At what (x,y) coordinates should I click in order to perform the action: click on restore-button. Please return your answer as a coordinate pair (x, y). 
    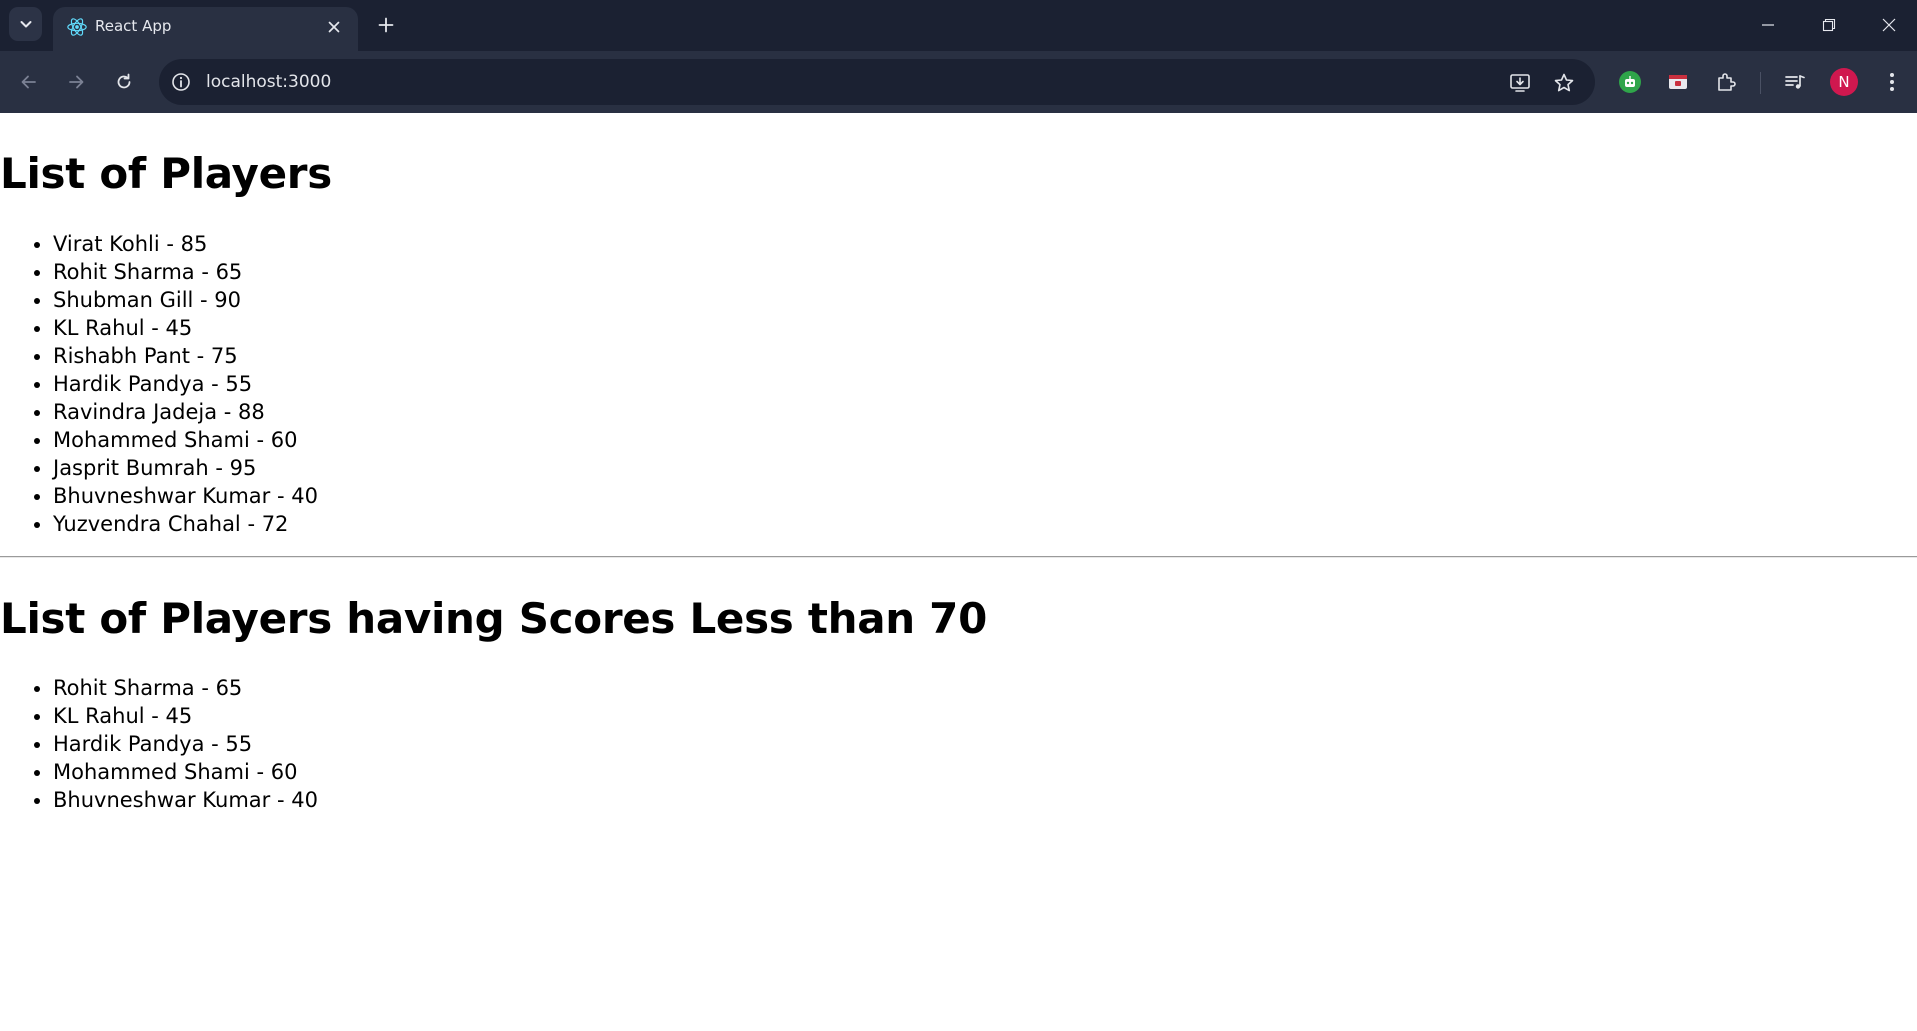
    Looking at the image, I should click on (1829, 25).